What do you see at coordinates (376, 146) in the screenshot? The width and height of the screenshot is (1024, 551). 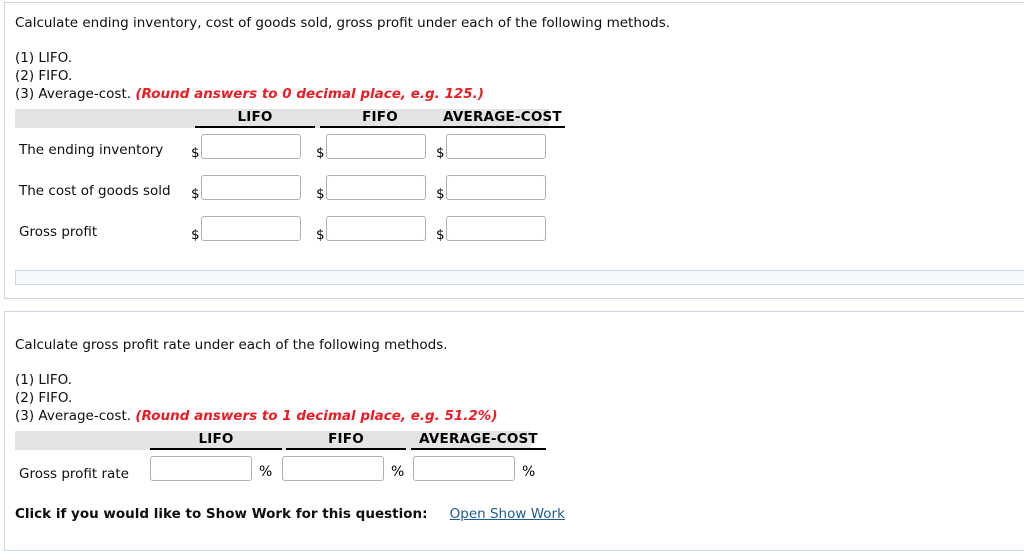 I see `input-ending-inventory-fifo` at bounding box center [376, 146].